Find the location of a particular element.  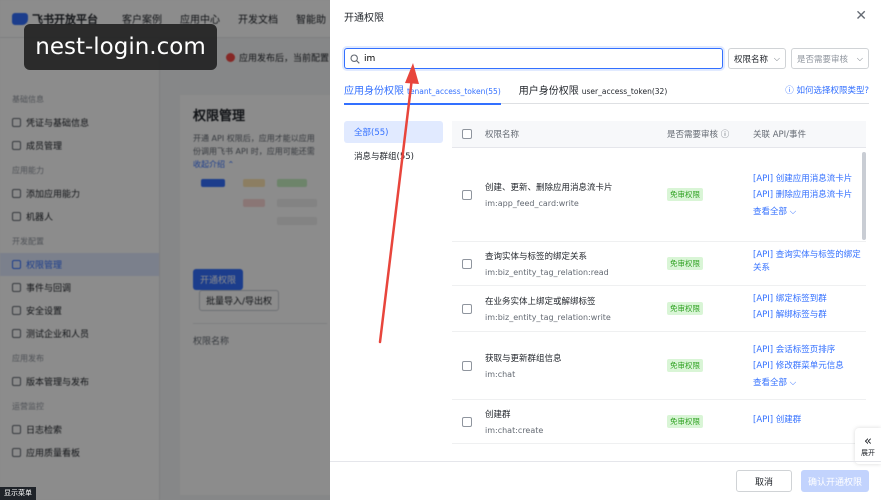

table-row: 创建群 im:chat:create 免审权限 [API] 创建群 is located at coordinates (659, 422).